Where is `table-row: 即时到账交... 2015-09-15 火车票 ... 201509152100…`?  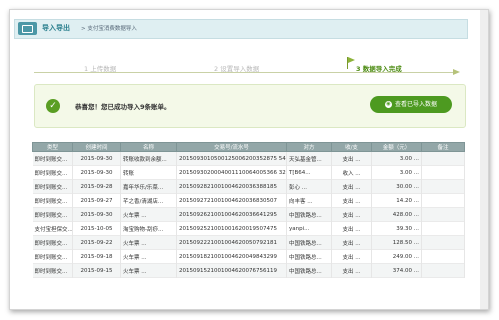
table-row: 即时到账交... 2015-09-15 火车票 ... 201509152100… is located at coordinates (248, 270).